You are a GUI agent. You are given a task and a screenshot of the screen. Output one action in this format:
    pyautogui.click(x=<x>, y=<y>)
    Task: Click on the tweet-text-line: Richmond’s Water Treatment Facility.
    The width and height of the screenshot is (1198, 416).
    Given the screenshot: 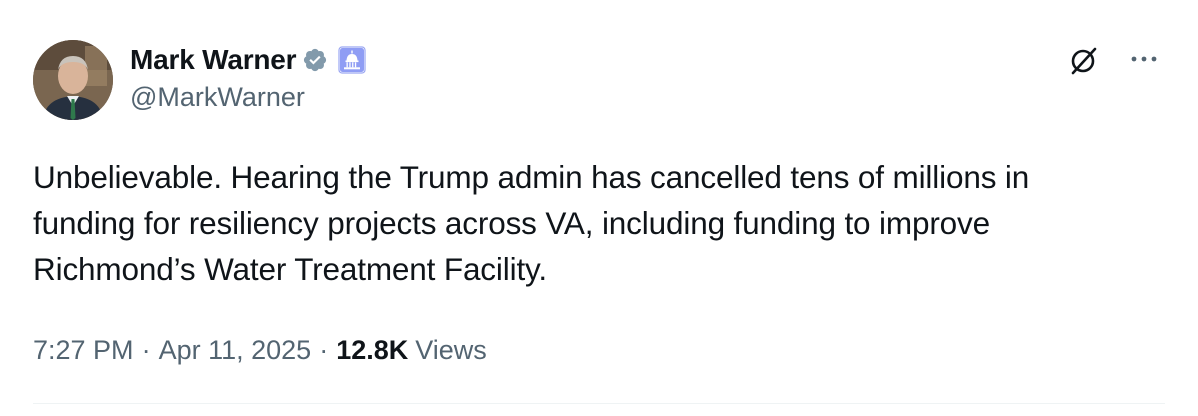 What is the action you would take?
    pyautogui.click(x=290, y=269)
    